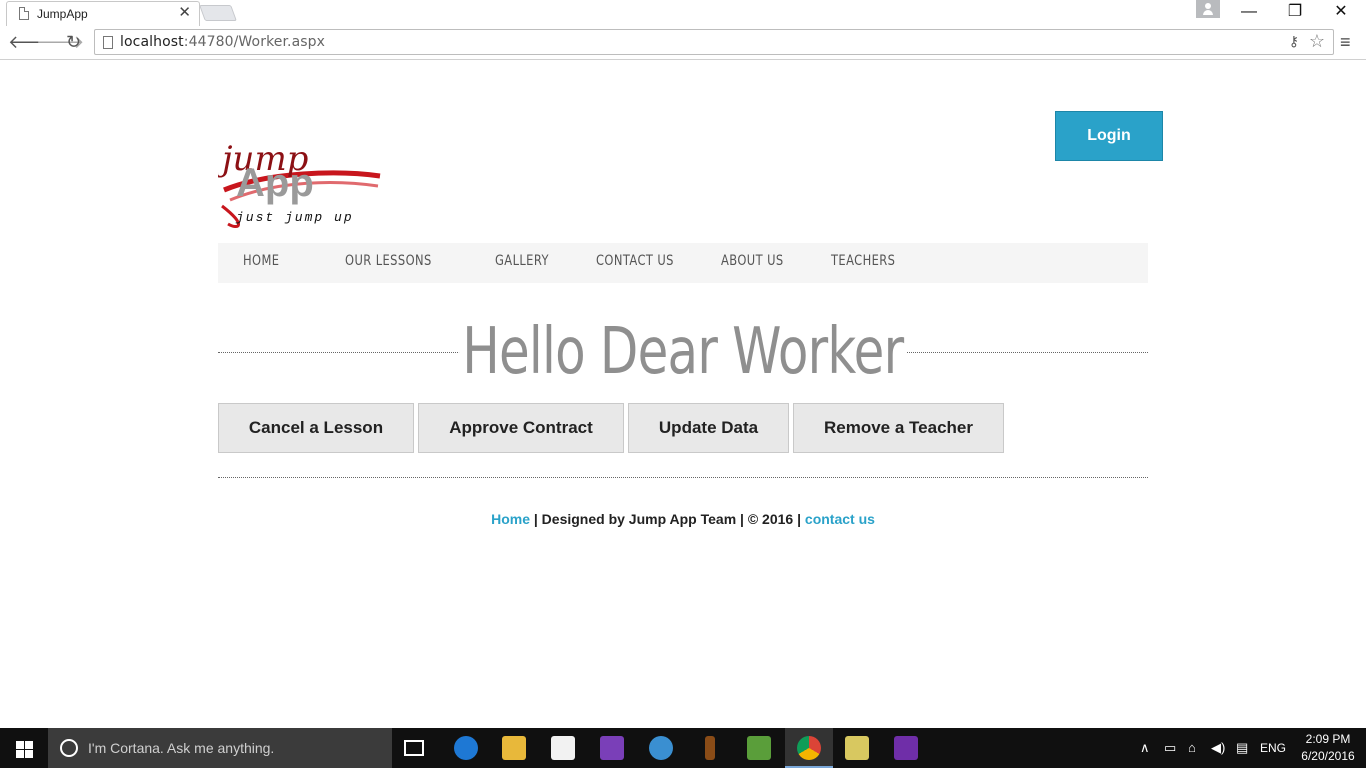 The height and width of the screenshot is (768, 1366). What do you see at coordinates (1295, 12) in the screenshot?
I see `restore-button: ❐` at bounding box center [1295, 12].